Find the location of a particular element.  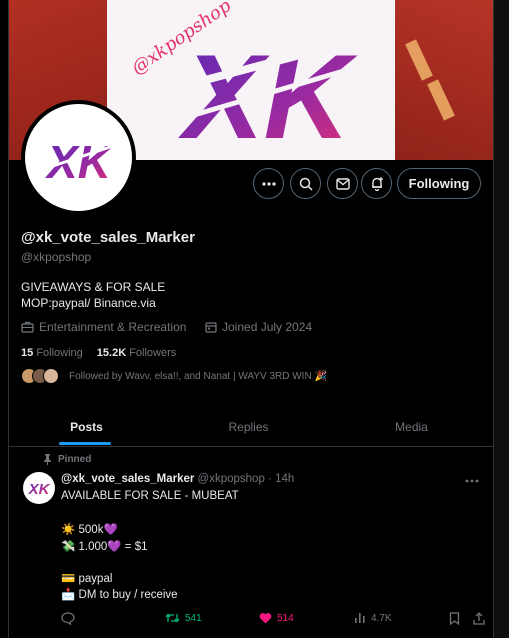

views-button: 4.7K is located at coordinates (373, 618).